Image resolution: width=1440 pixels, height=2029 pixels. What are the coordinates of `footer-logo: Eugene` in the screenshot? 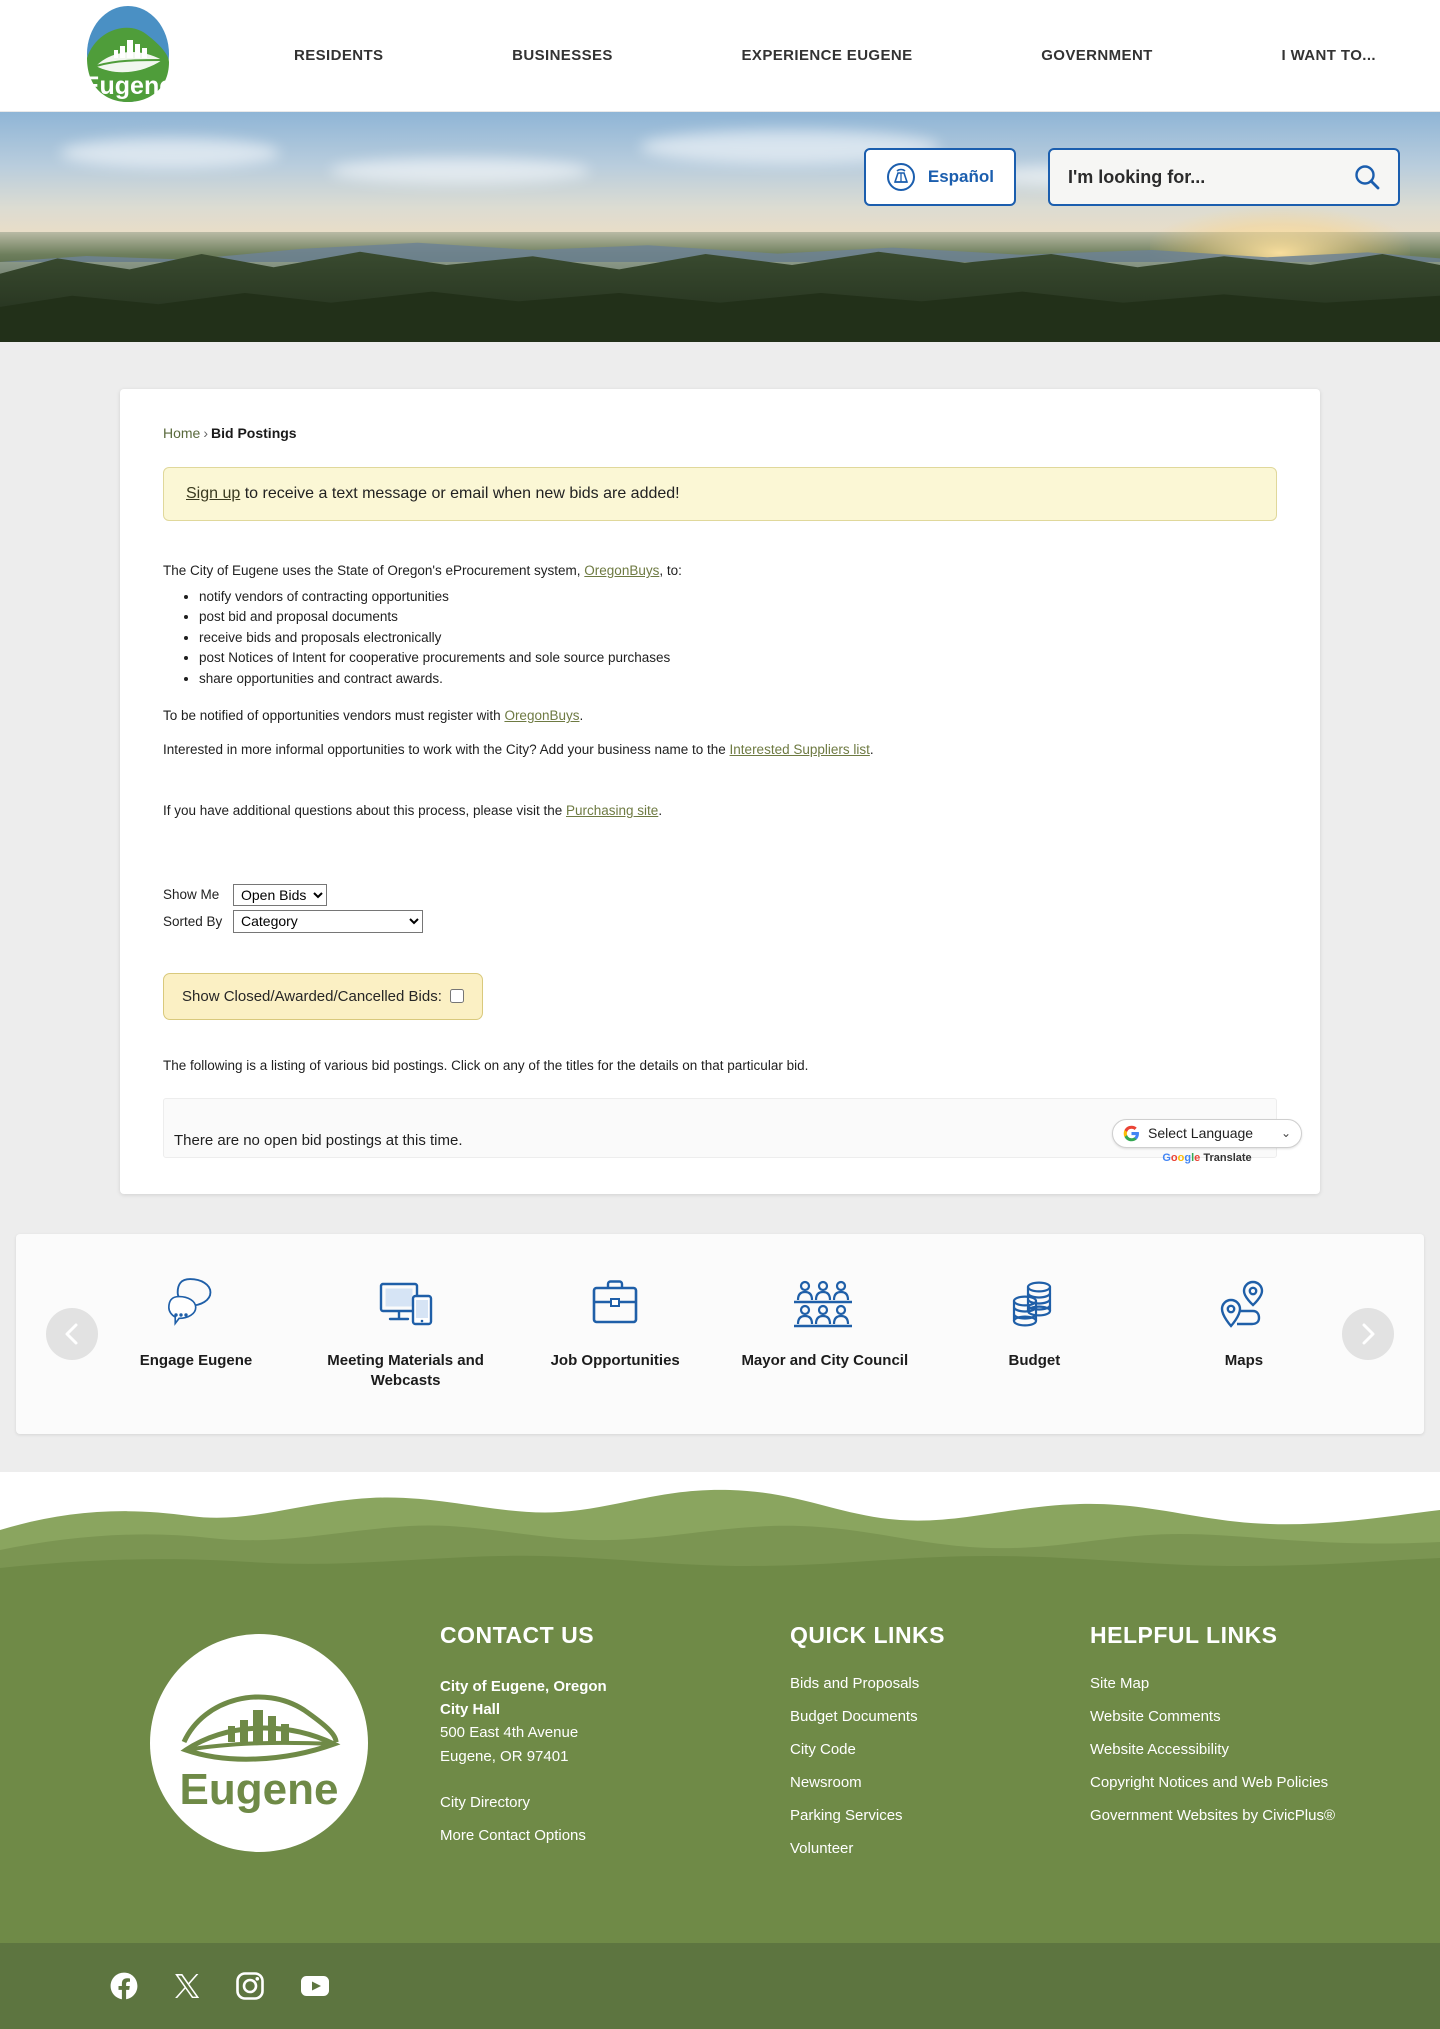 It's located at (260, 1747).